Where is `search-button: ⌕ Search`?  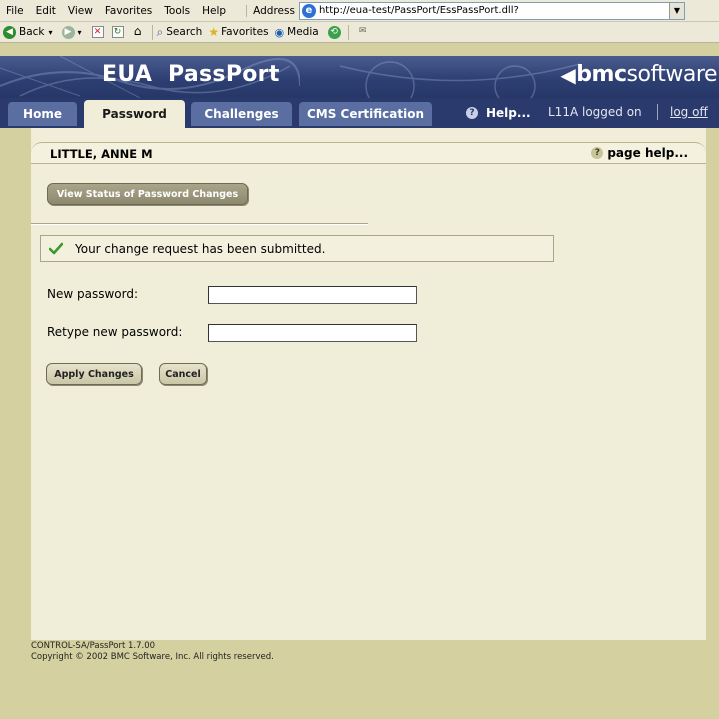
search-button: ⌕ Search is located at coordinates (180, 32).